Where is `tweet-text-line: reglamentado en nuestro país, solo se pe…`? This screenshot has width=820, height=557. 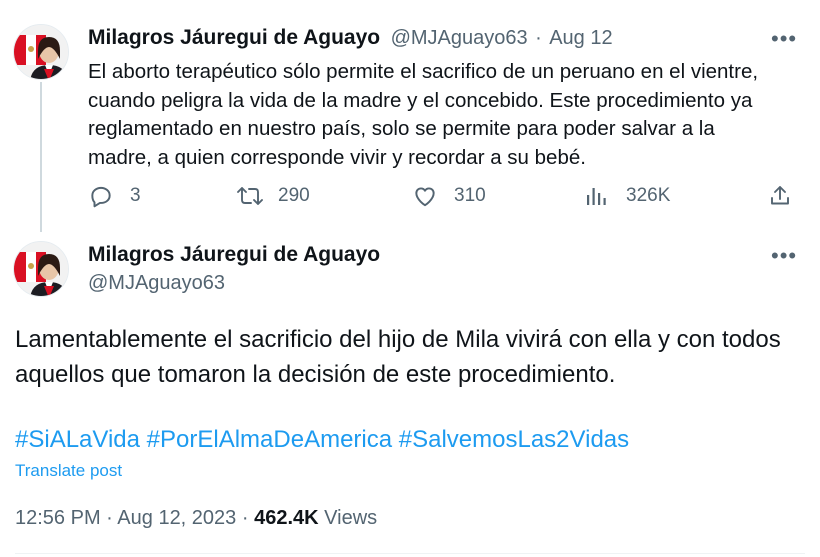
tweet-text-line: reglamentado en nuestro país, solo se pe… is located at coordinates (401, 128).